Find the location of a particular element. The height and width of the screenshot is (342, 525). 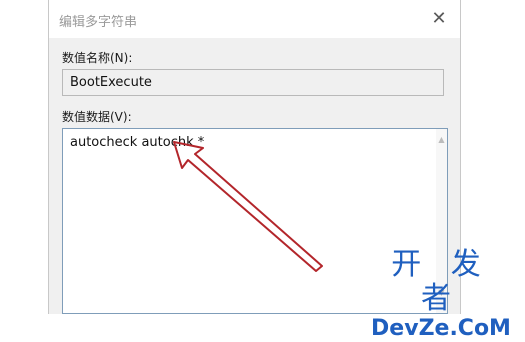

watermark-cn: 开 发 者 is located at coordinates (441, 281).